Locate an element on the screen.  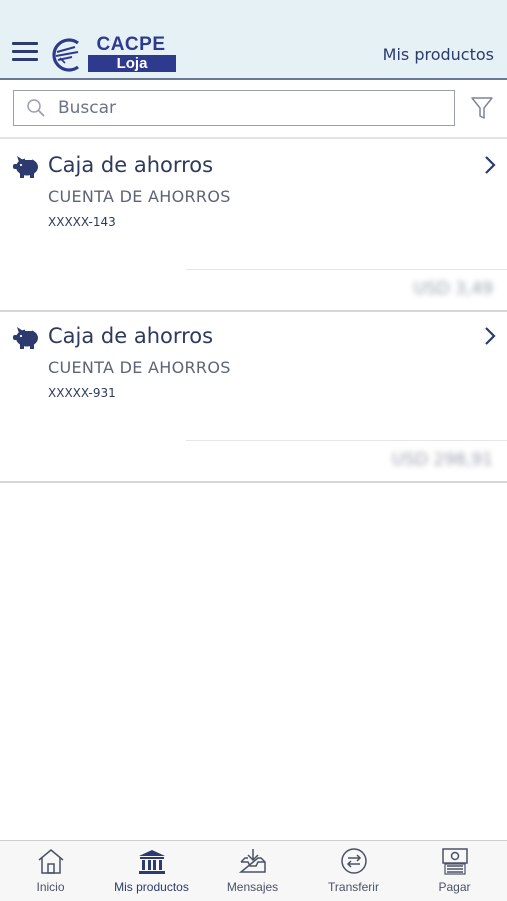
account-balance: USD 3,49 is located at coordinates (453, 289).